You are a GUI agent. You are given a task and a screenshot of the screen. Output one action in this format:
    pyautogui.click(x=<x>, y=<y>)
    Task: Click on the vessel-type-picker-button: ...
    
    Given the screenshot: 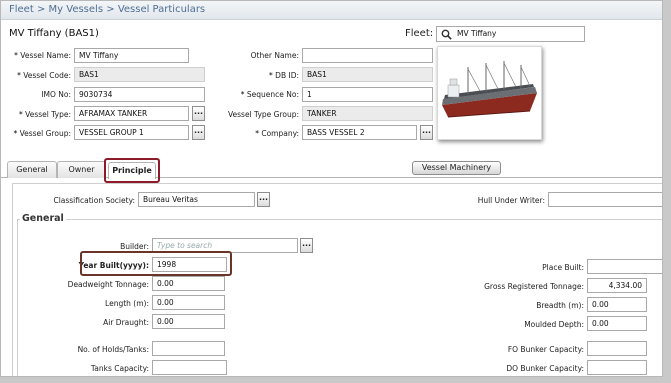 What is the action you would take?
    pyautogui.click(x=198, y=113)
    